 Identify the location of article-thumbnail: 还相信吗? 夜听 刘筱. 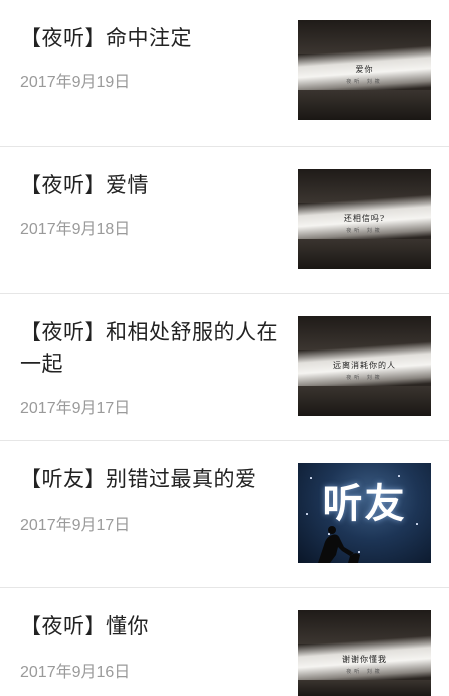
(364, 219).